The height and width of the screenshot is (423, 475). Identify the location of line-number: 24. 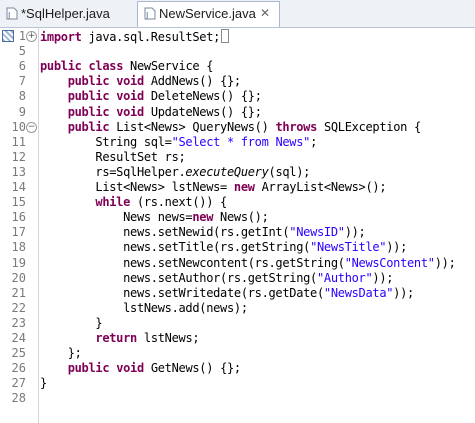
(18, 338).